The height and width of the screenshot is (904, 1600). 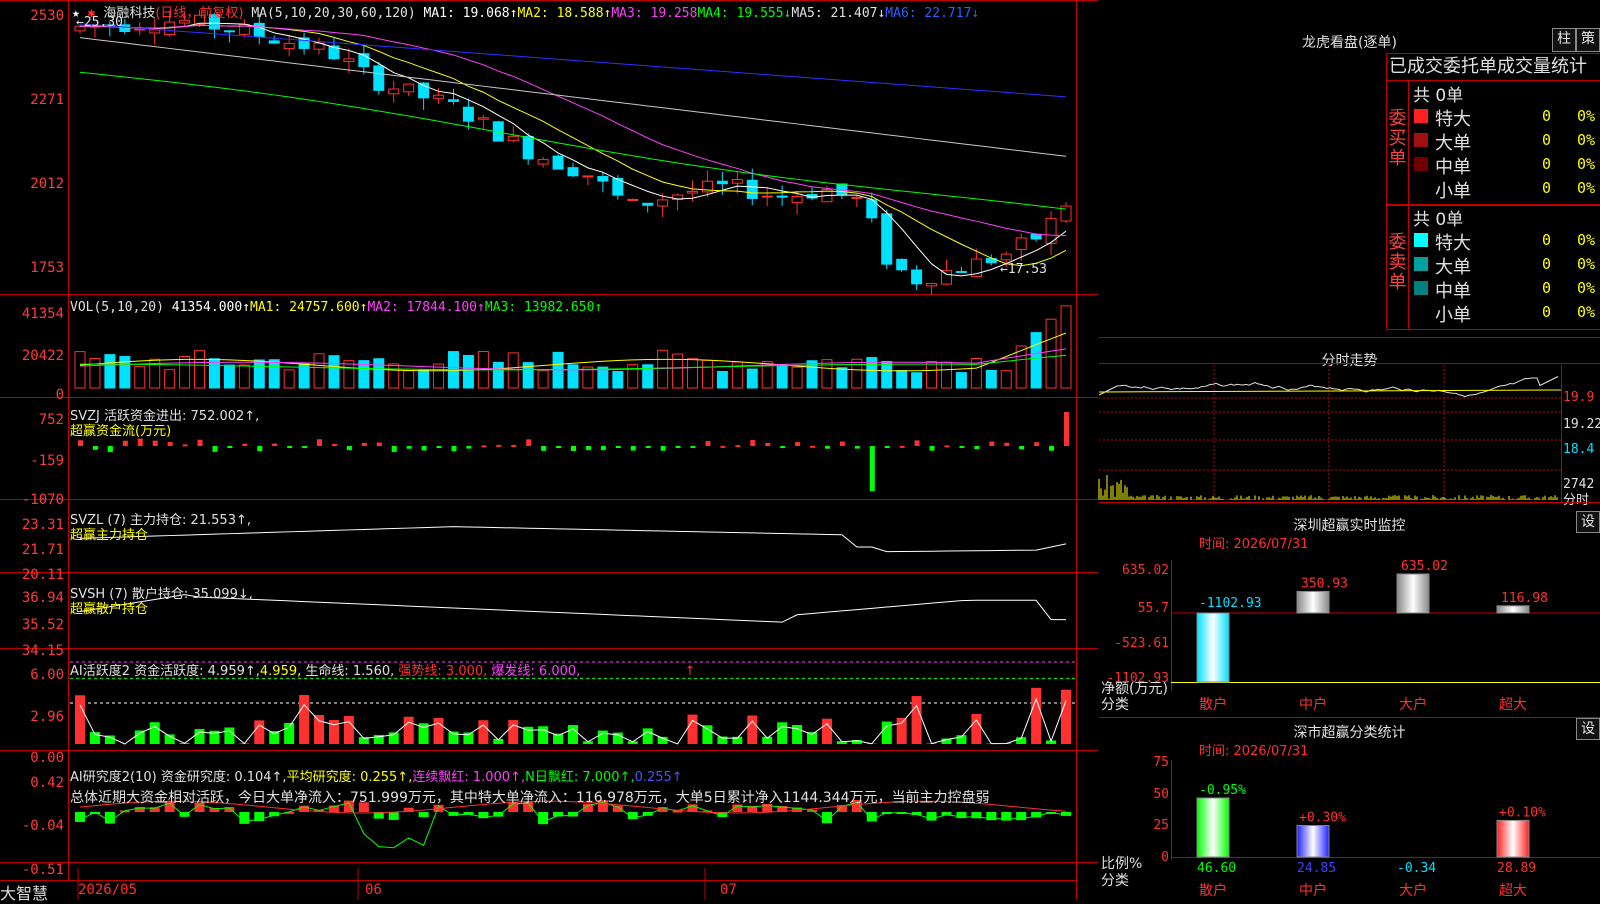 I want to click on bar-toggle-button: 柱, so click(x=1564, y=40).